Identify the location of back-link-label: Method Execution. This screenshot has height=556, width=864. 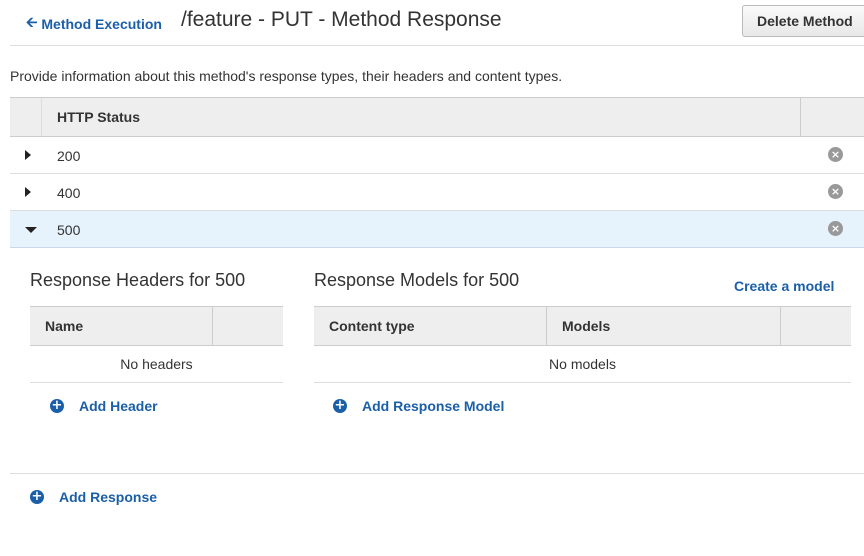
(101, 24).